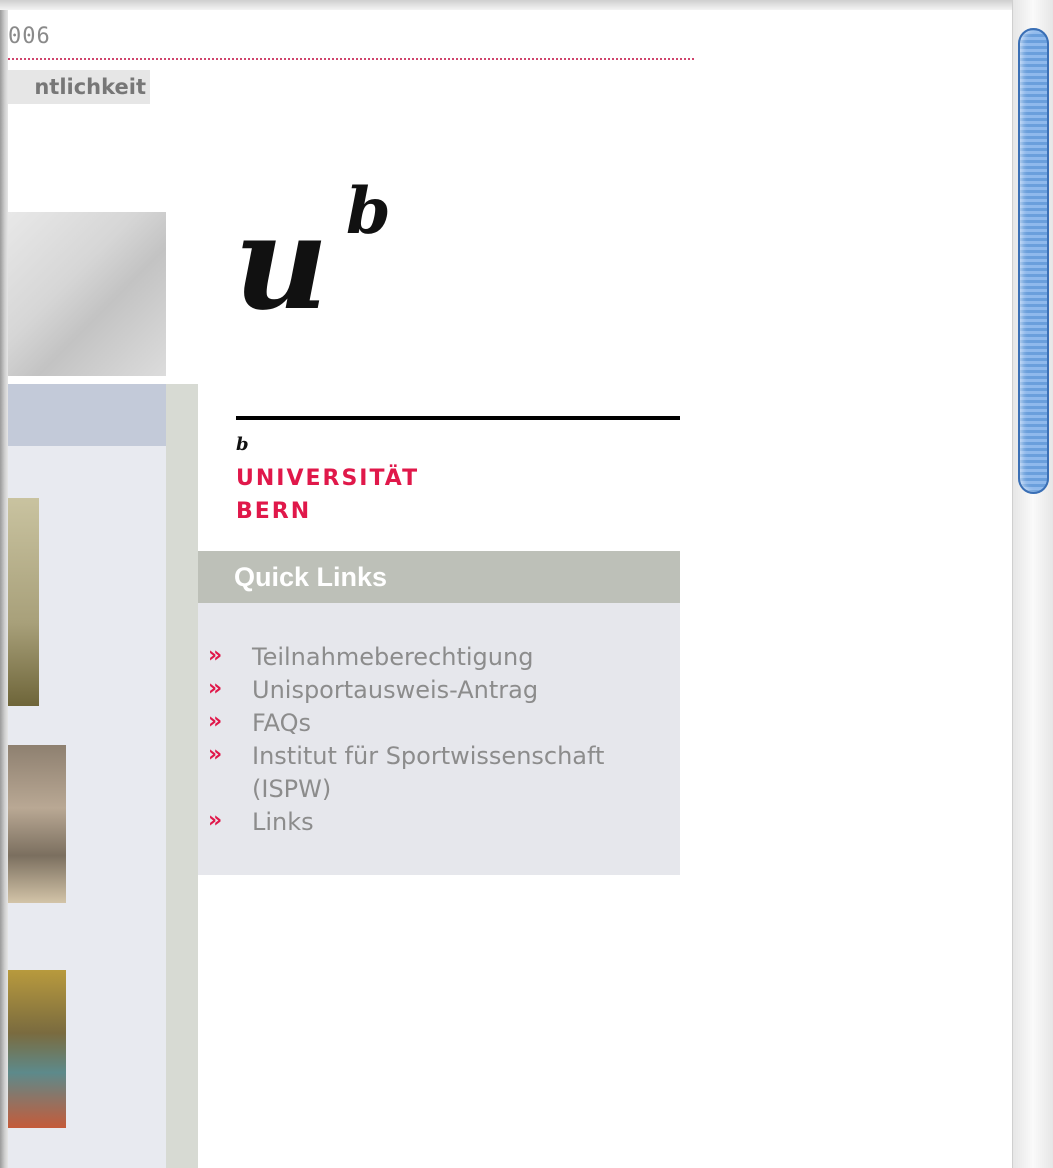 The height and width of the screenshot is (1168, 1053). I want to click on nav-tab-fragment: ntlichkeit, so click(79, 87).